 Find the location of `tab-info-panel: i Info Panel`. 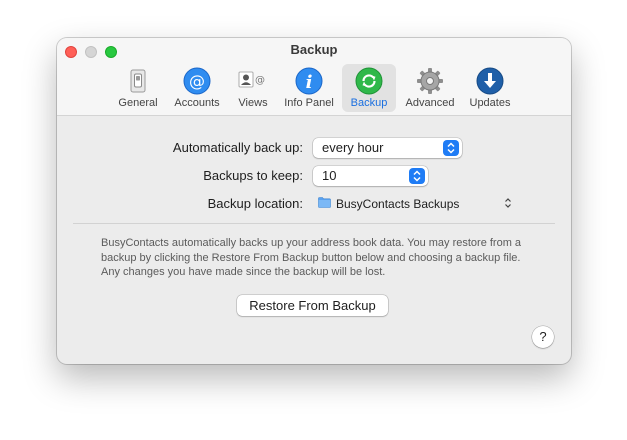

tab-info-panel: i Info Panel is located at coordinates (309, 88).